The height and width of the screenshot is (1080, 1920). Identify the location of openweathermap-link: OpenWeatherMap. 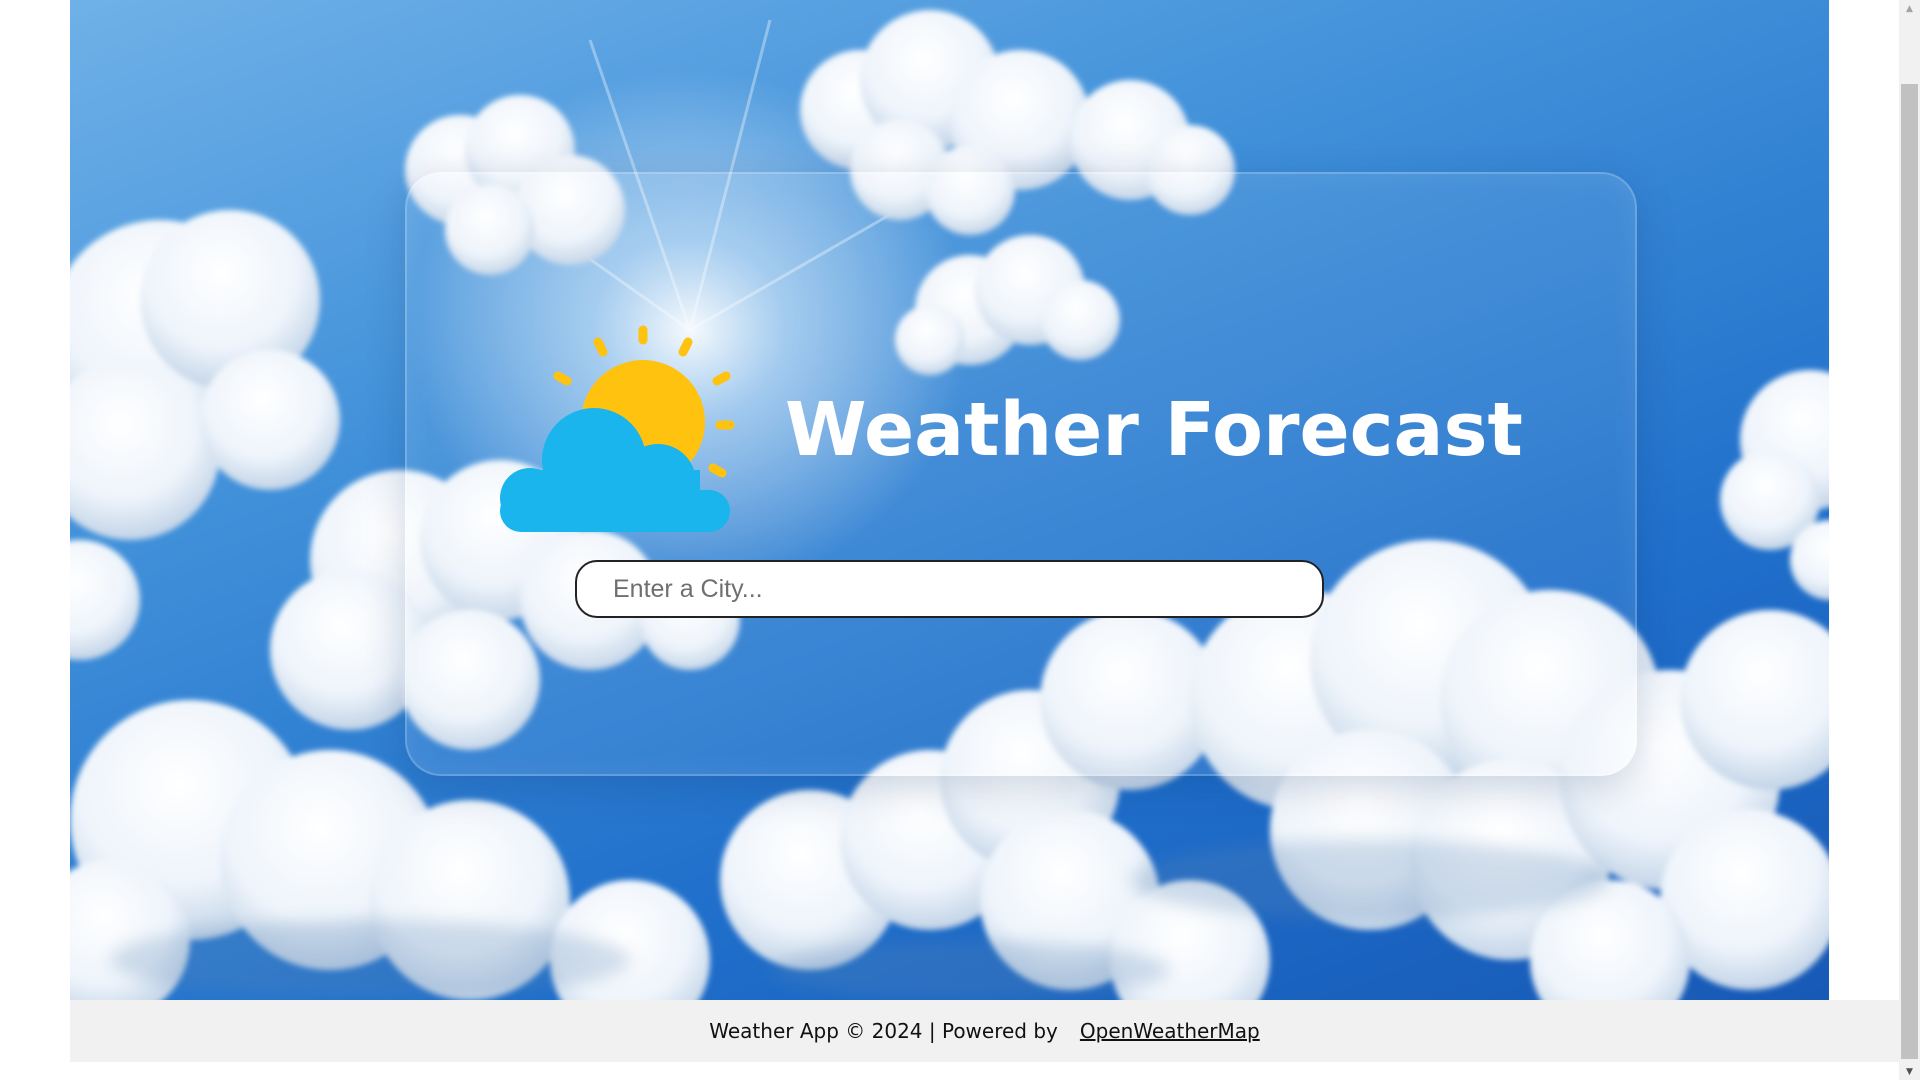
(1170, 1031).